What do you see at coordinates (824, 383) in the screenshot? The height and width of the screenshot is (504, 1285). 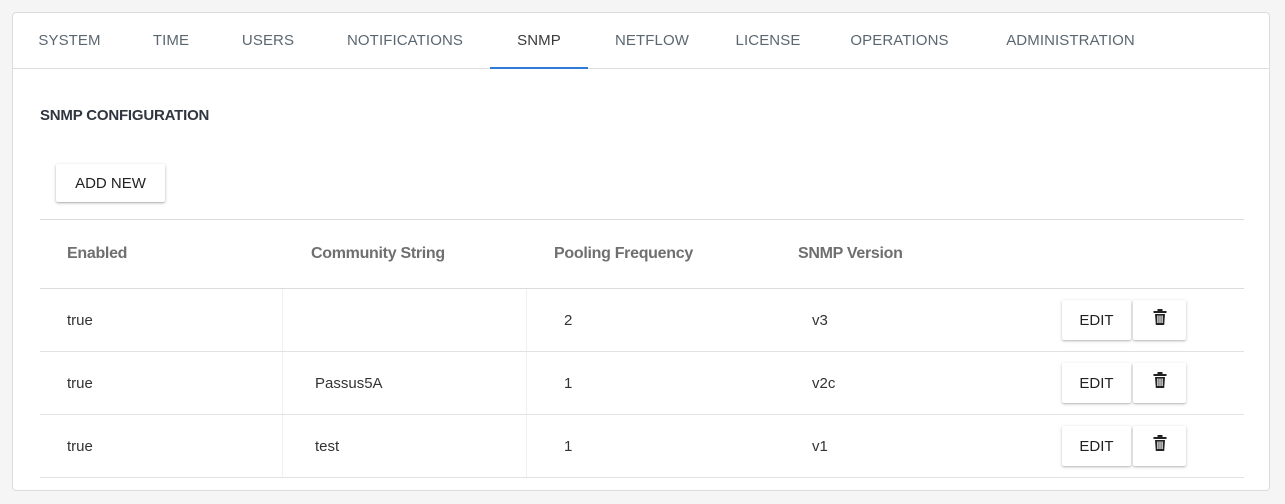 I see `cell-snmp-version: v2c` at bounding box center [824, 383].